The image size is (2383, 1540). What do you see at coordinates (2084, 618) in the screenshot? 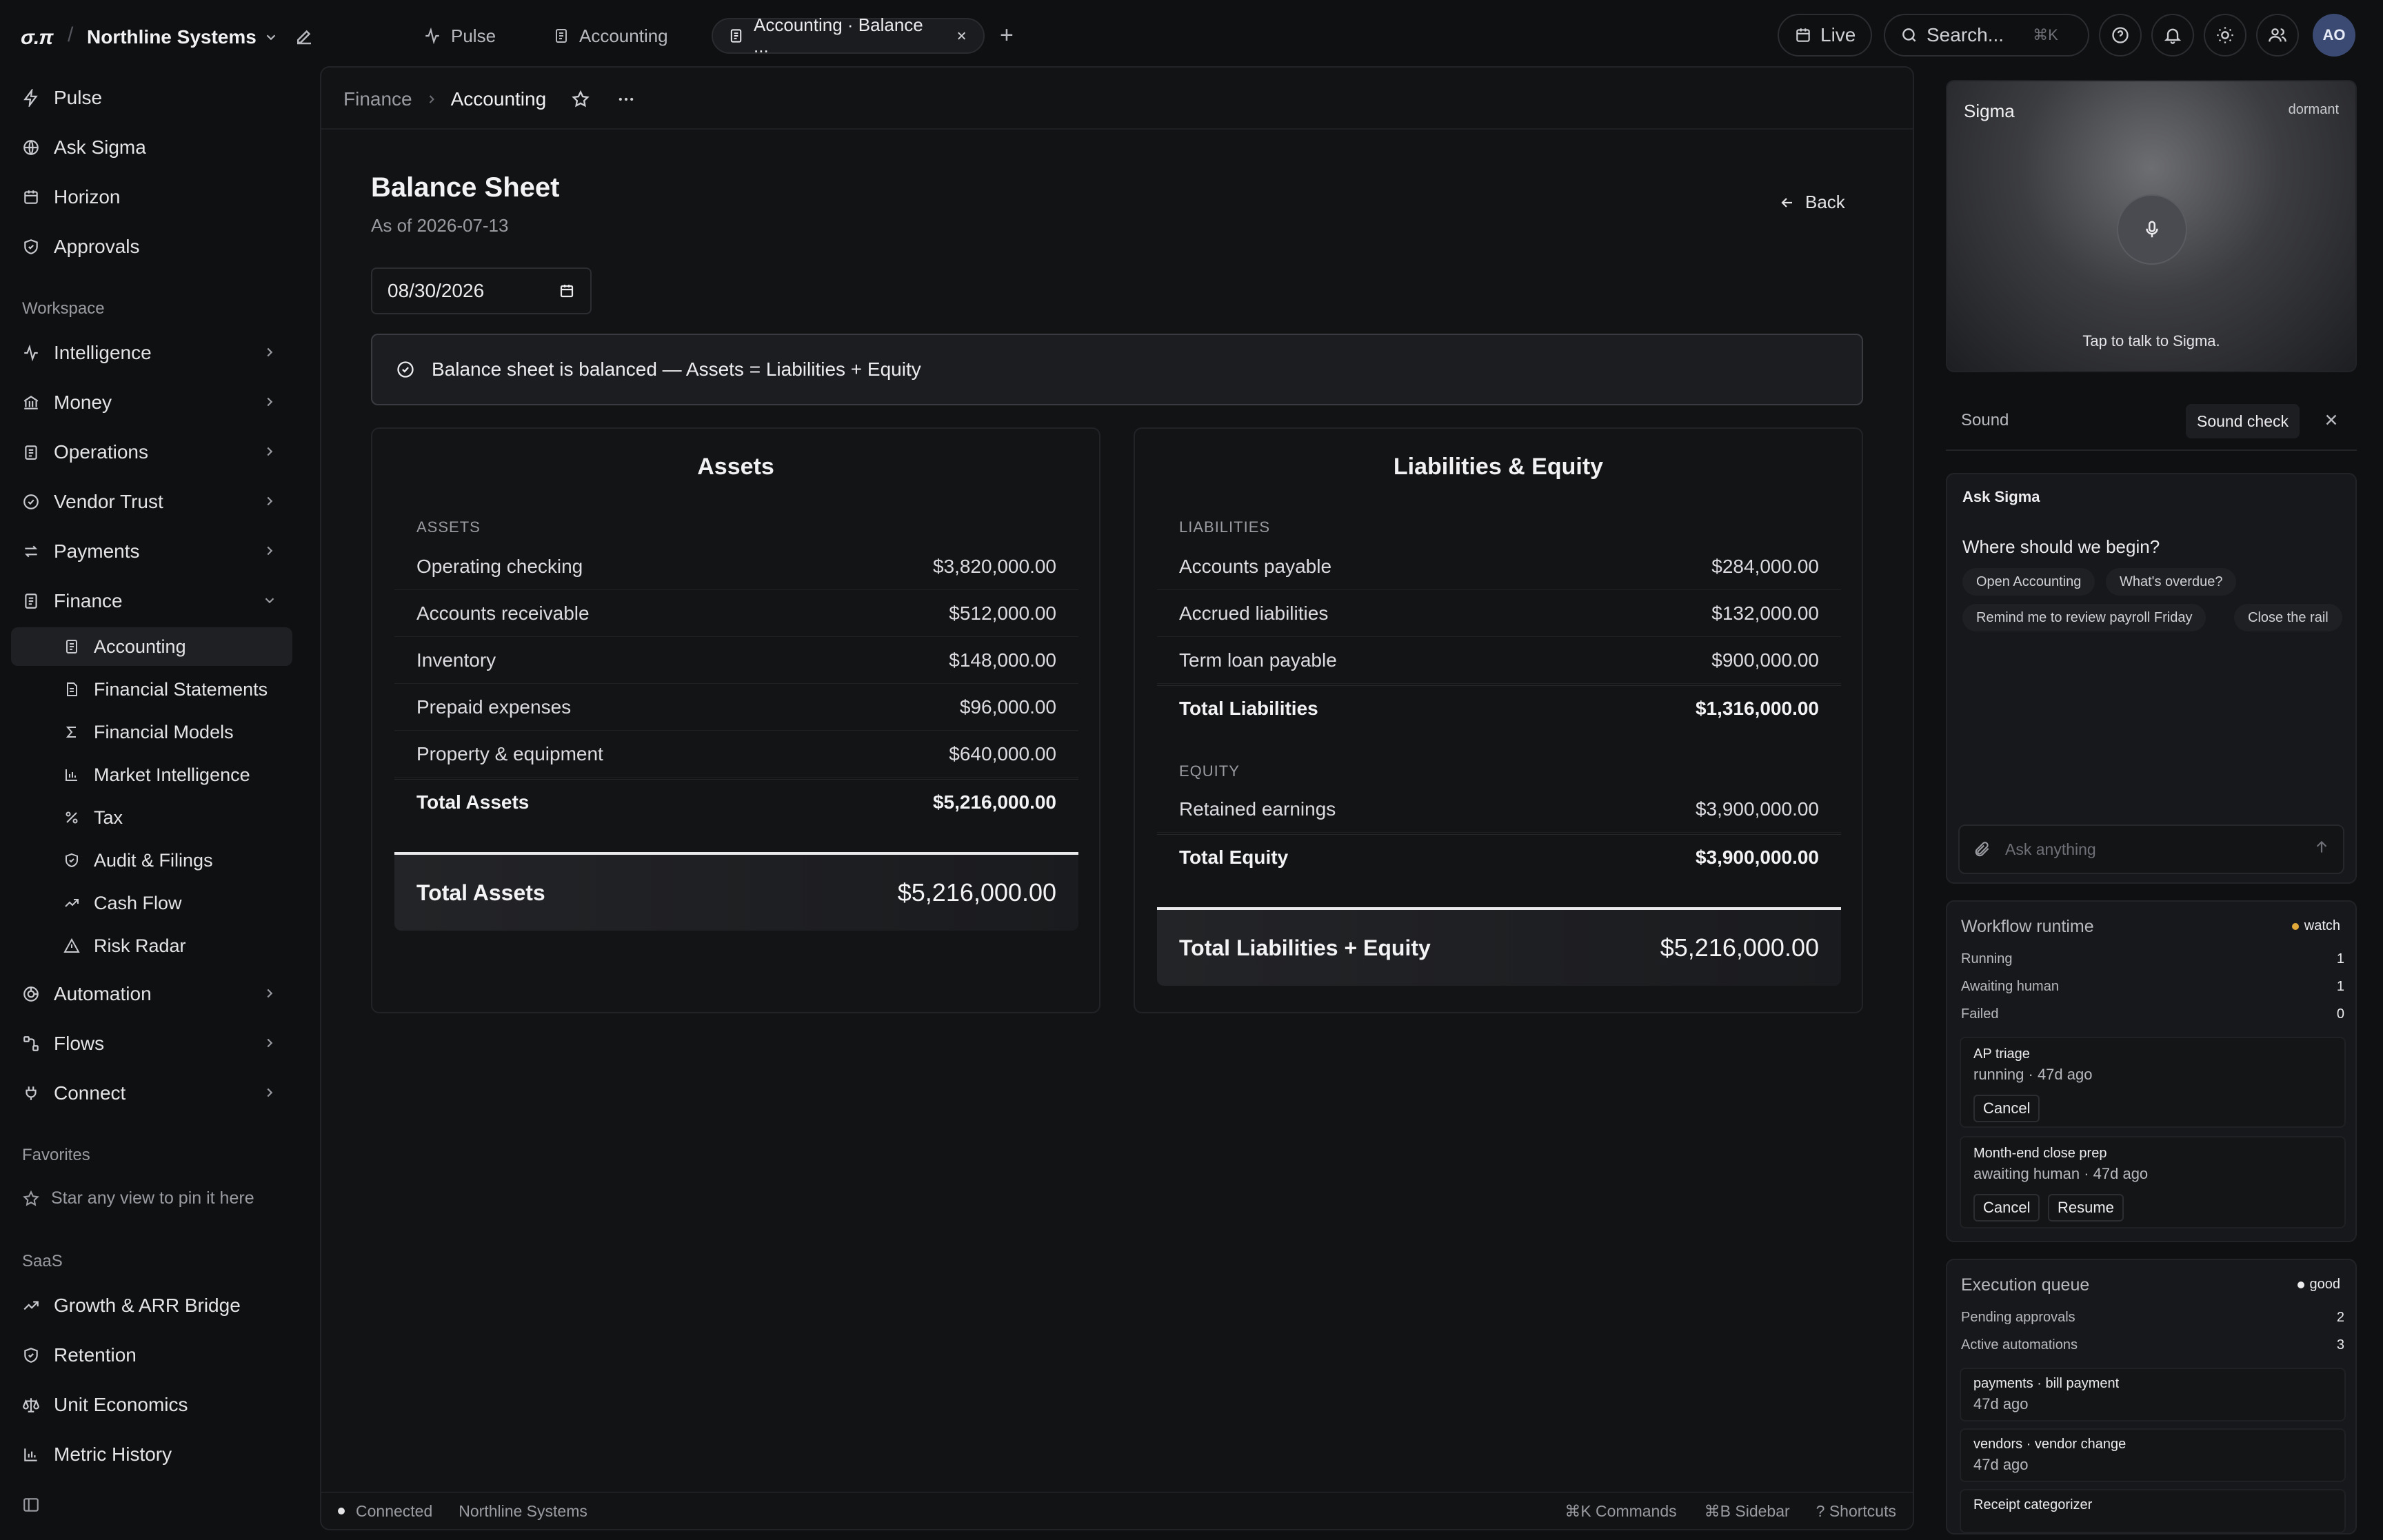
I see `suggestion-chip: Remind me to review payroll Friday` at bounding box center [2084, 618].